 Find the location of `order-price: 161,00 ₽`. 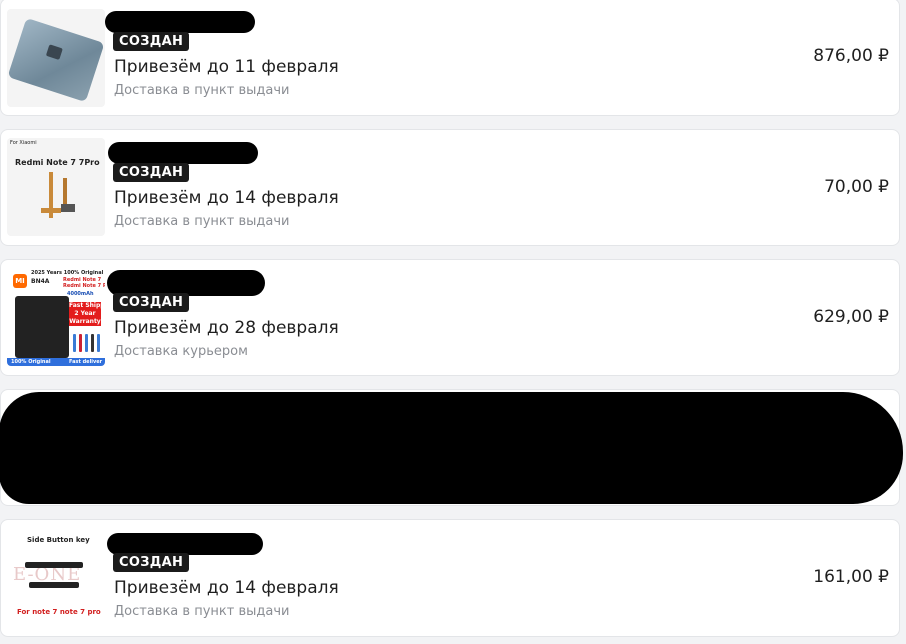

order-price: 161,00 ₽ is located at coordinates (851, 577).